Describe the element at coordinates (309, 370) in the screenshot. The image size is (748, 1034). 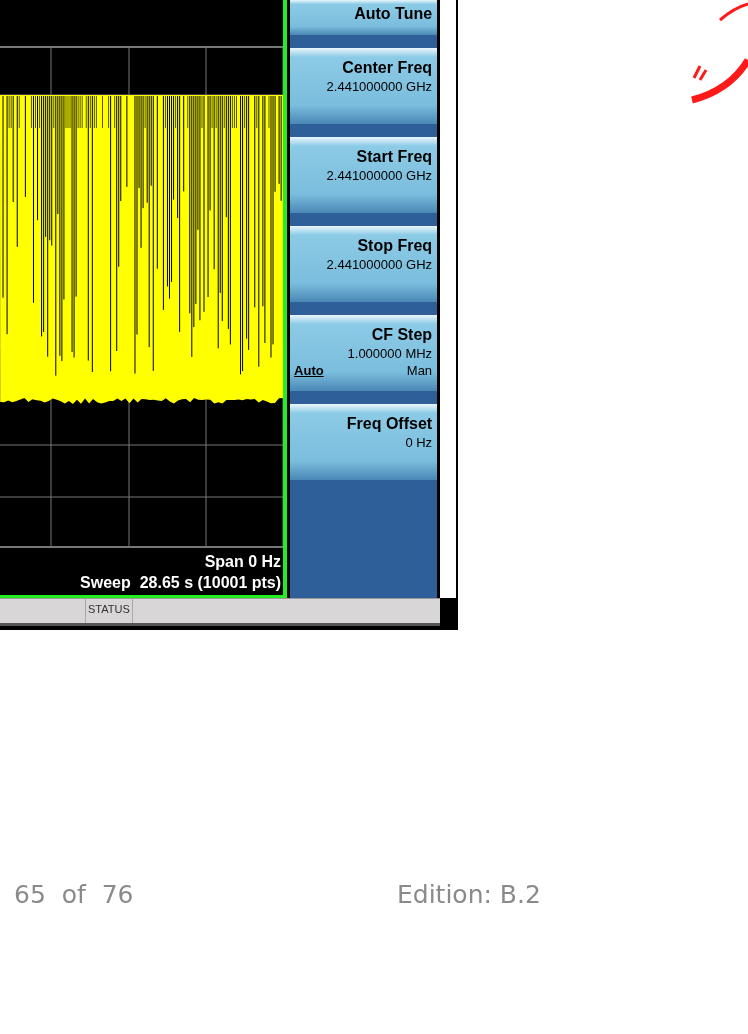
I see `toggle-option: Auto` at that location.